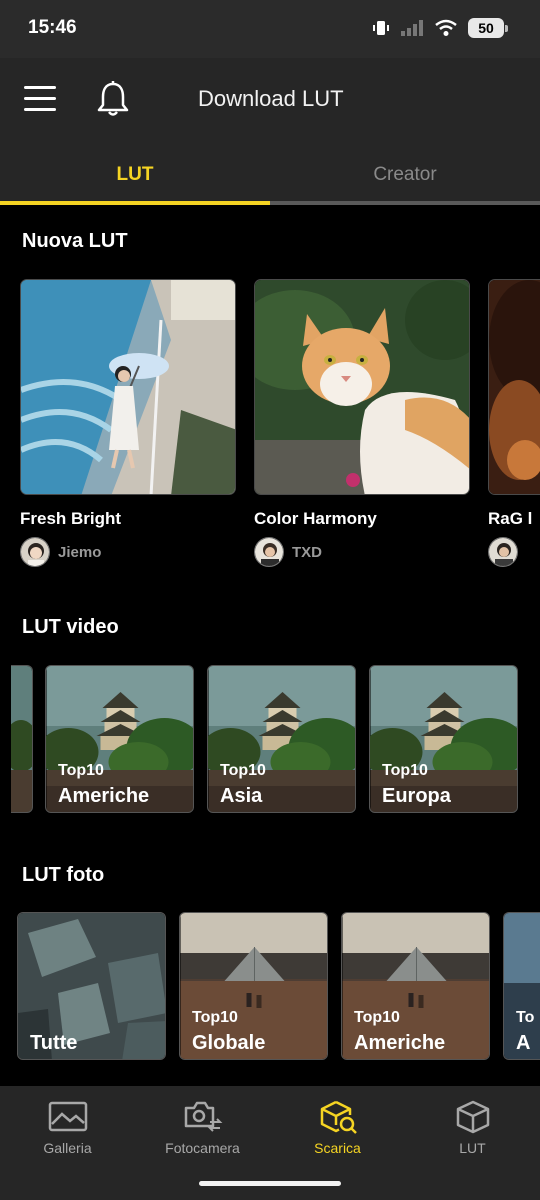 The width and height of the screenshot is (540, 1200). What do you see at coordinates (523, 1043) in the screenshot?
I see `photo-tile-title: A` at bounding box center [523, 1043].